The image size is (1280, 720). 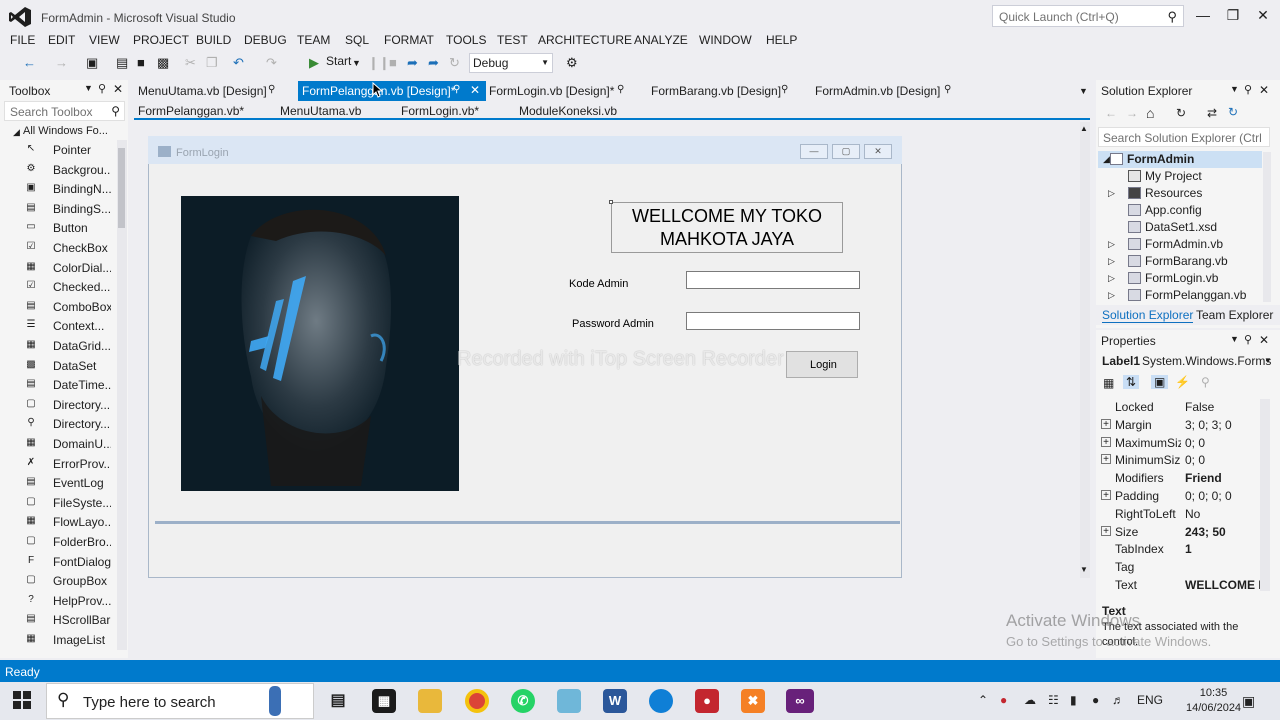 I want to click on login-button: Login, so click(x=822, y=364).